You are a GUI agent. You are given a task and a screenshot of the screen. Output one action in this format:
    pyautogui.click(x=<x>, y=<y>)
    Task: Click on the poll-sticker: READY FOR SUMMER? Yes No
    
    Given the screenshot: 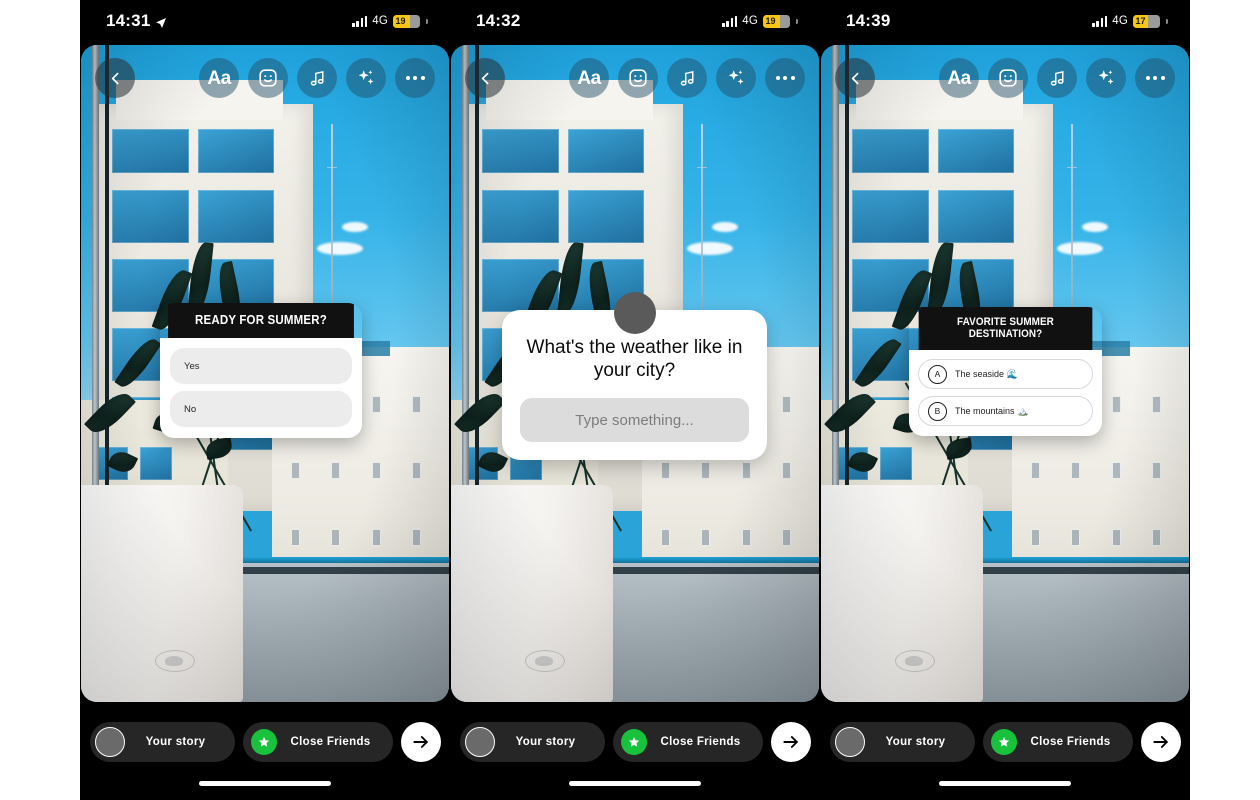 What is the action you would take?
    pyautogui.click(x=261, y=370)
    